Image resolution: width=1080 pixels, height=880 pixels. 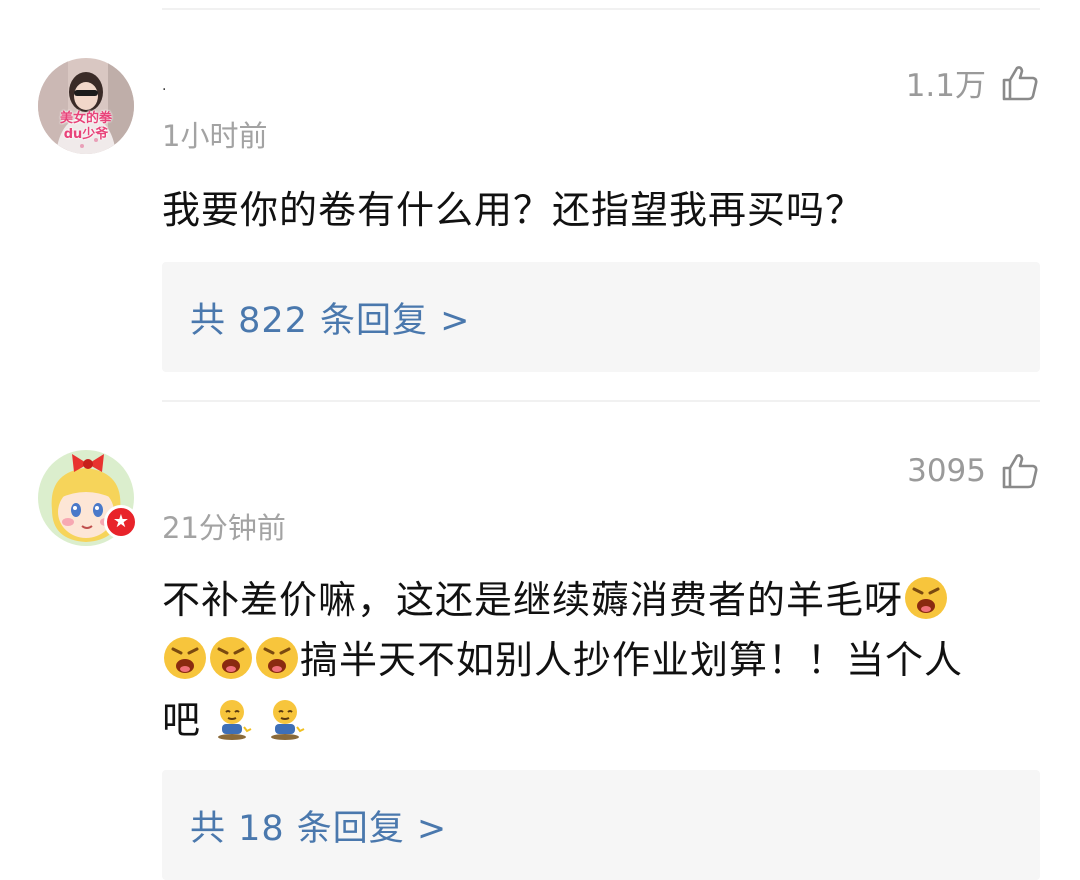 I want to click on username: ., so click(x=164, y=86).